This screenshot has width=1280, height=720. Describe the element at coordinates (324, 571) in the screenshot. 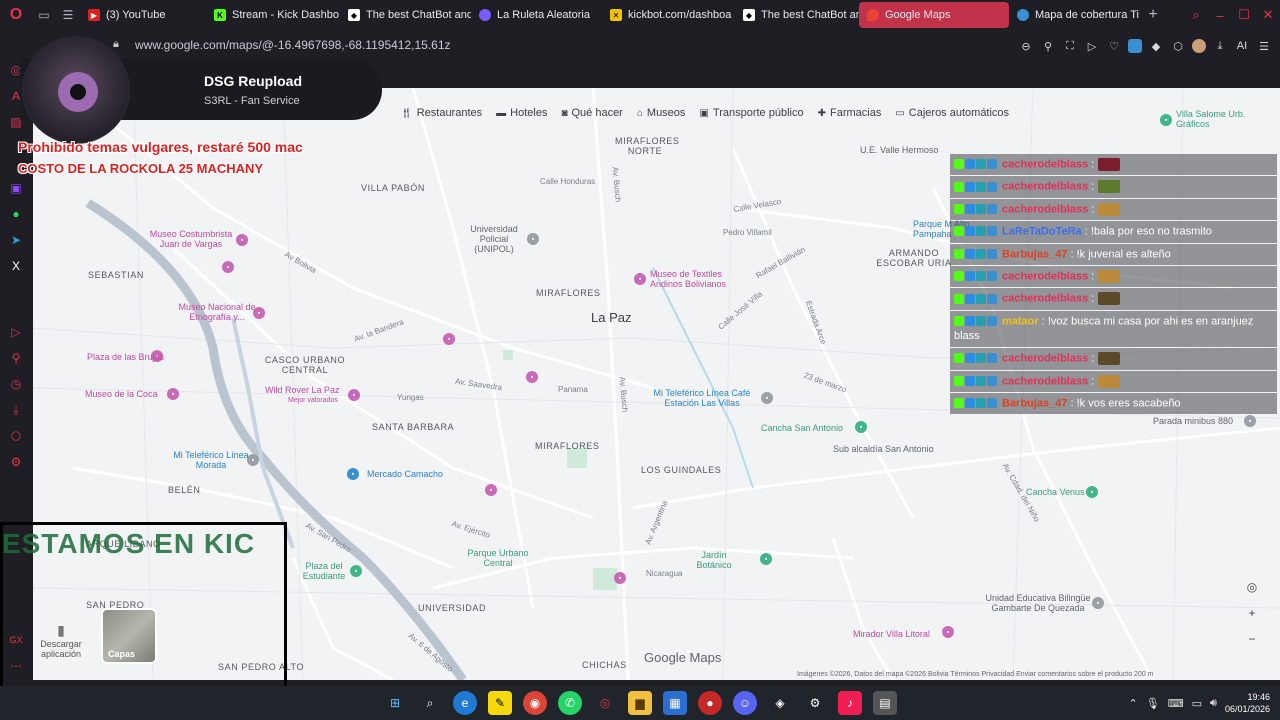

I see `poi-plaza-estudiante: Plaza del Estudiante` at that location.